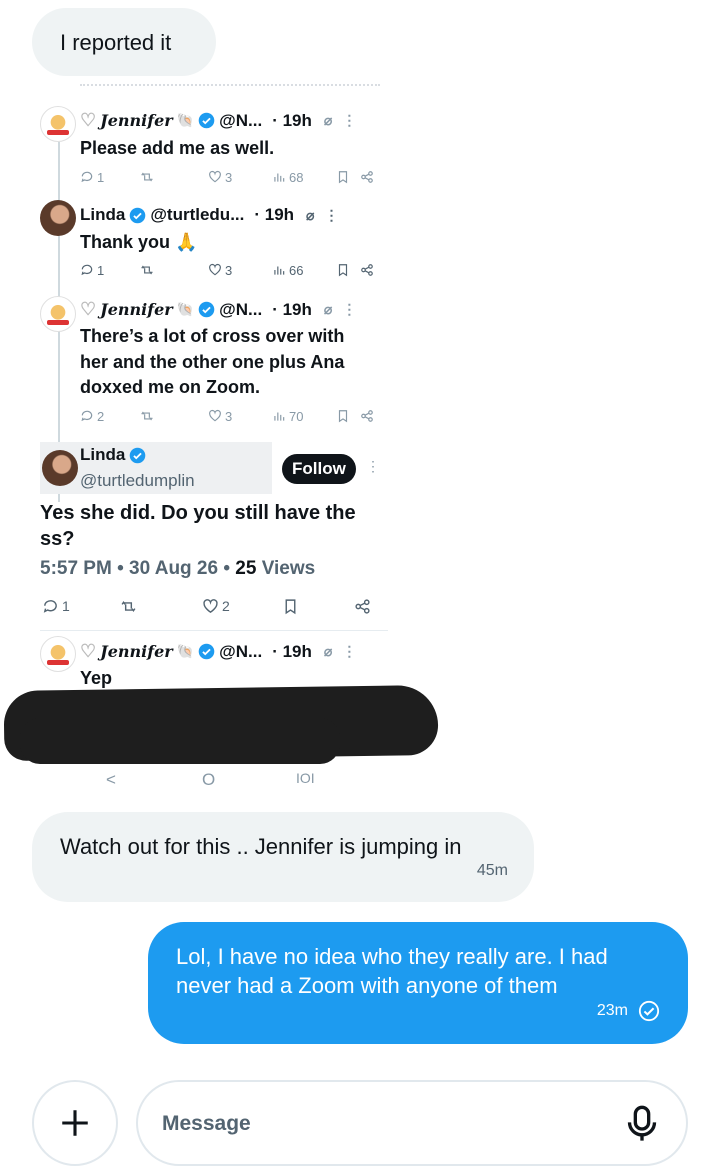 The height and width of the screenshot is (1171, 720). I want to click on handle: @turtledumplin, so click(137, 481).